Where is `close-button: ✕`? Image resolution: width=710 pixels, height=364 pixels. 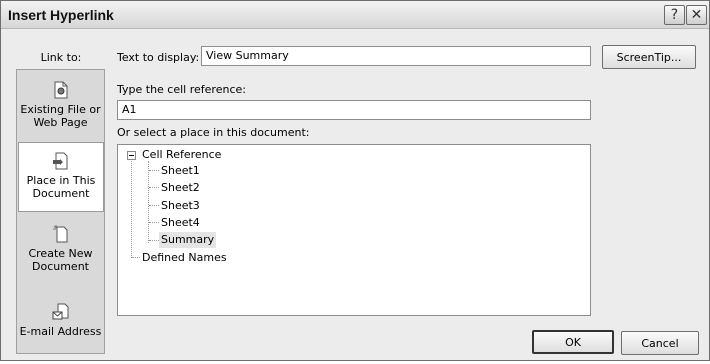
close-button: ✕ is located at coordinates (696, 15).